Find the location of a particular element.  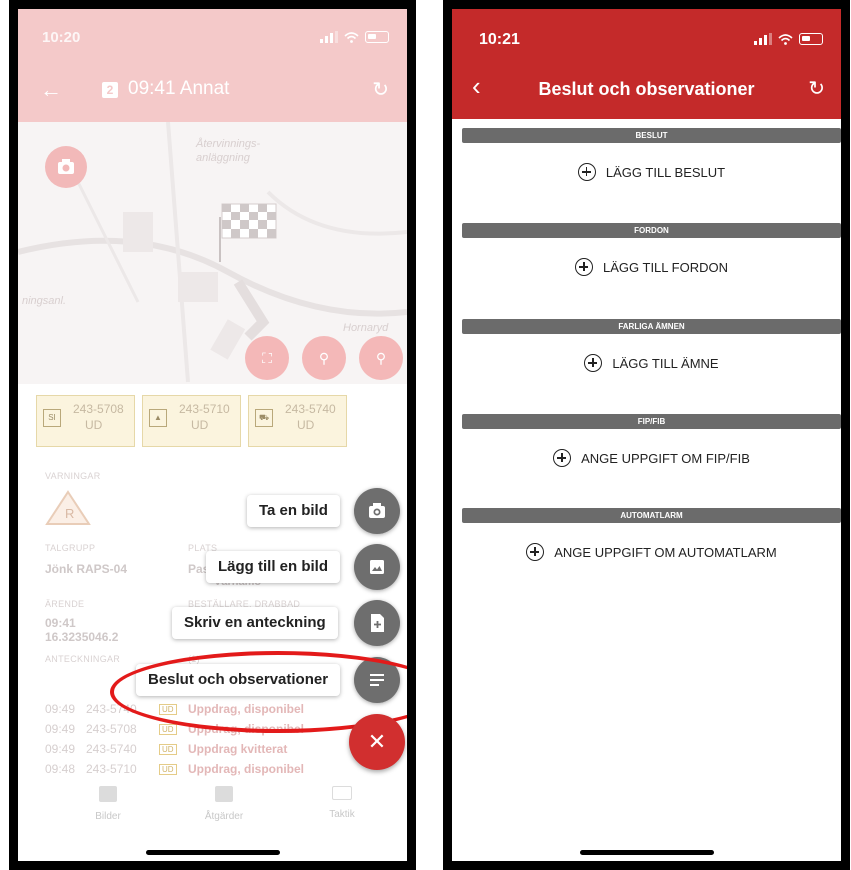

talgrupp-value: Jönk RAPS-04 is located at coordinates (86, 569).